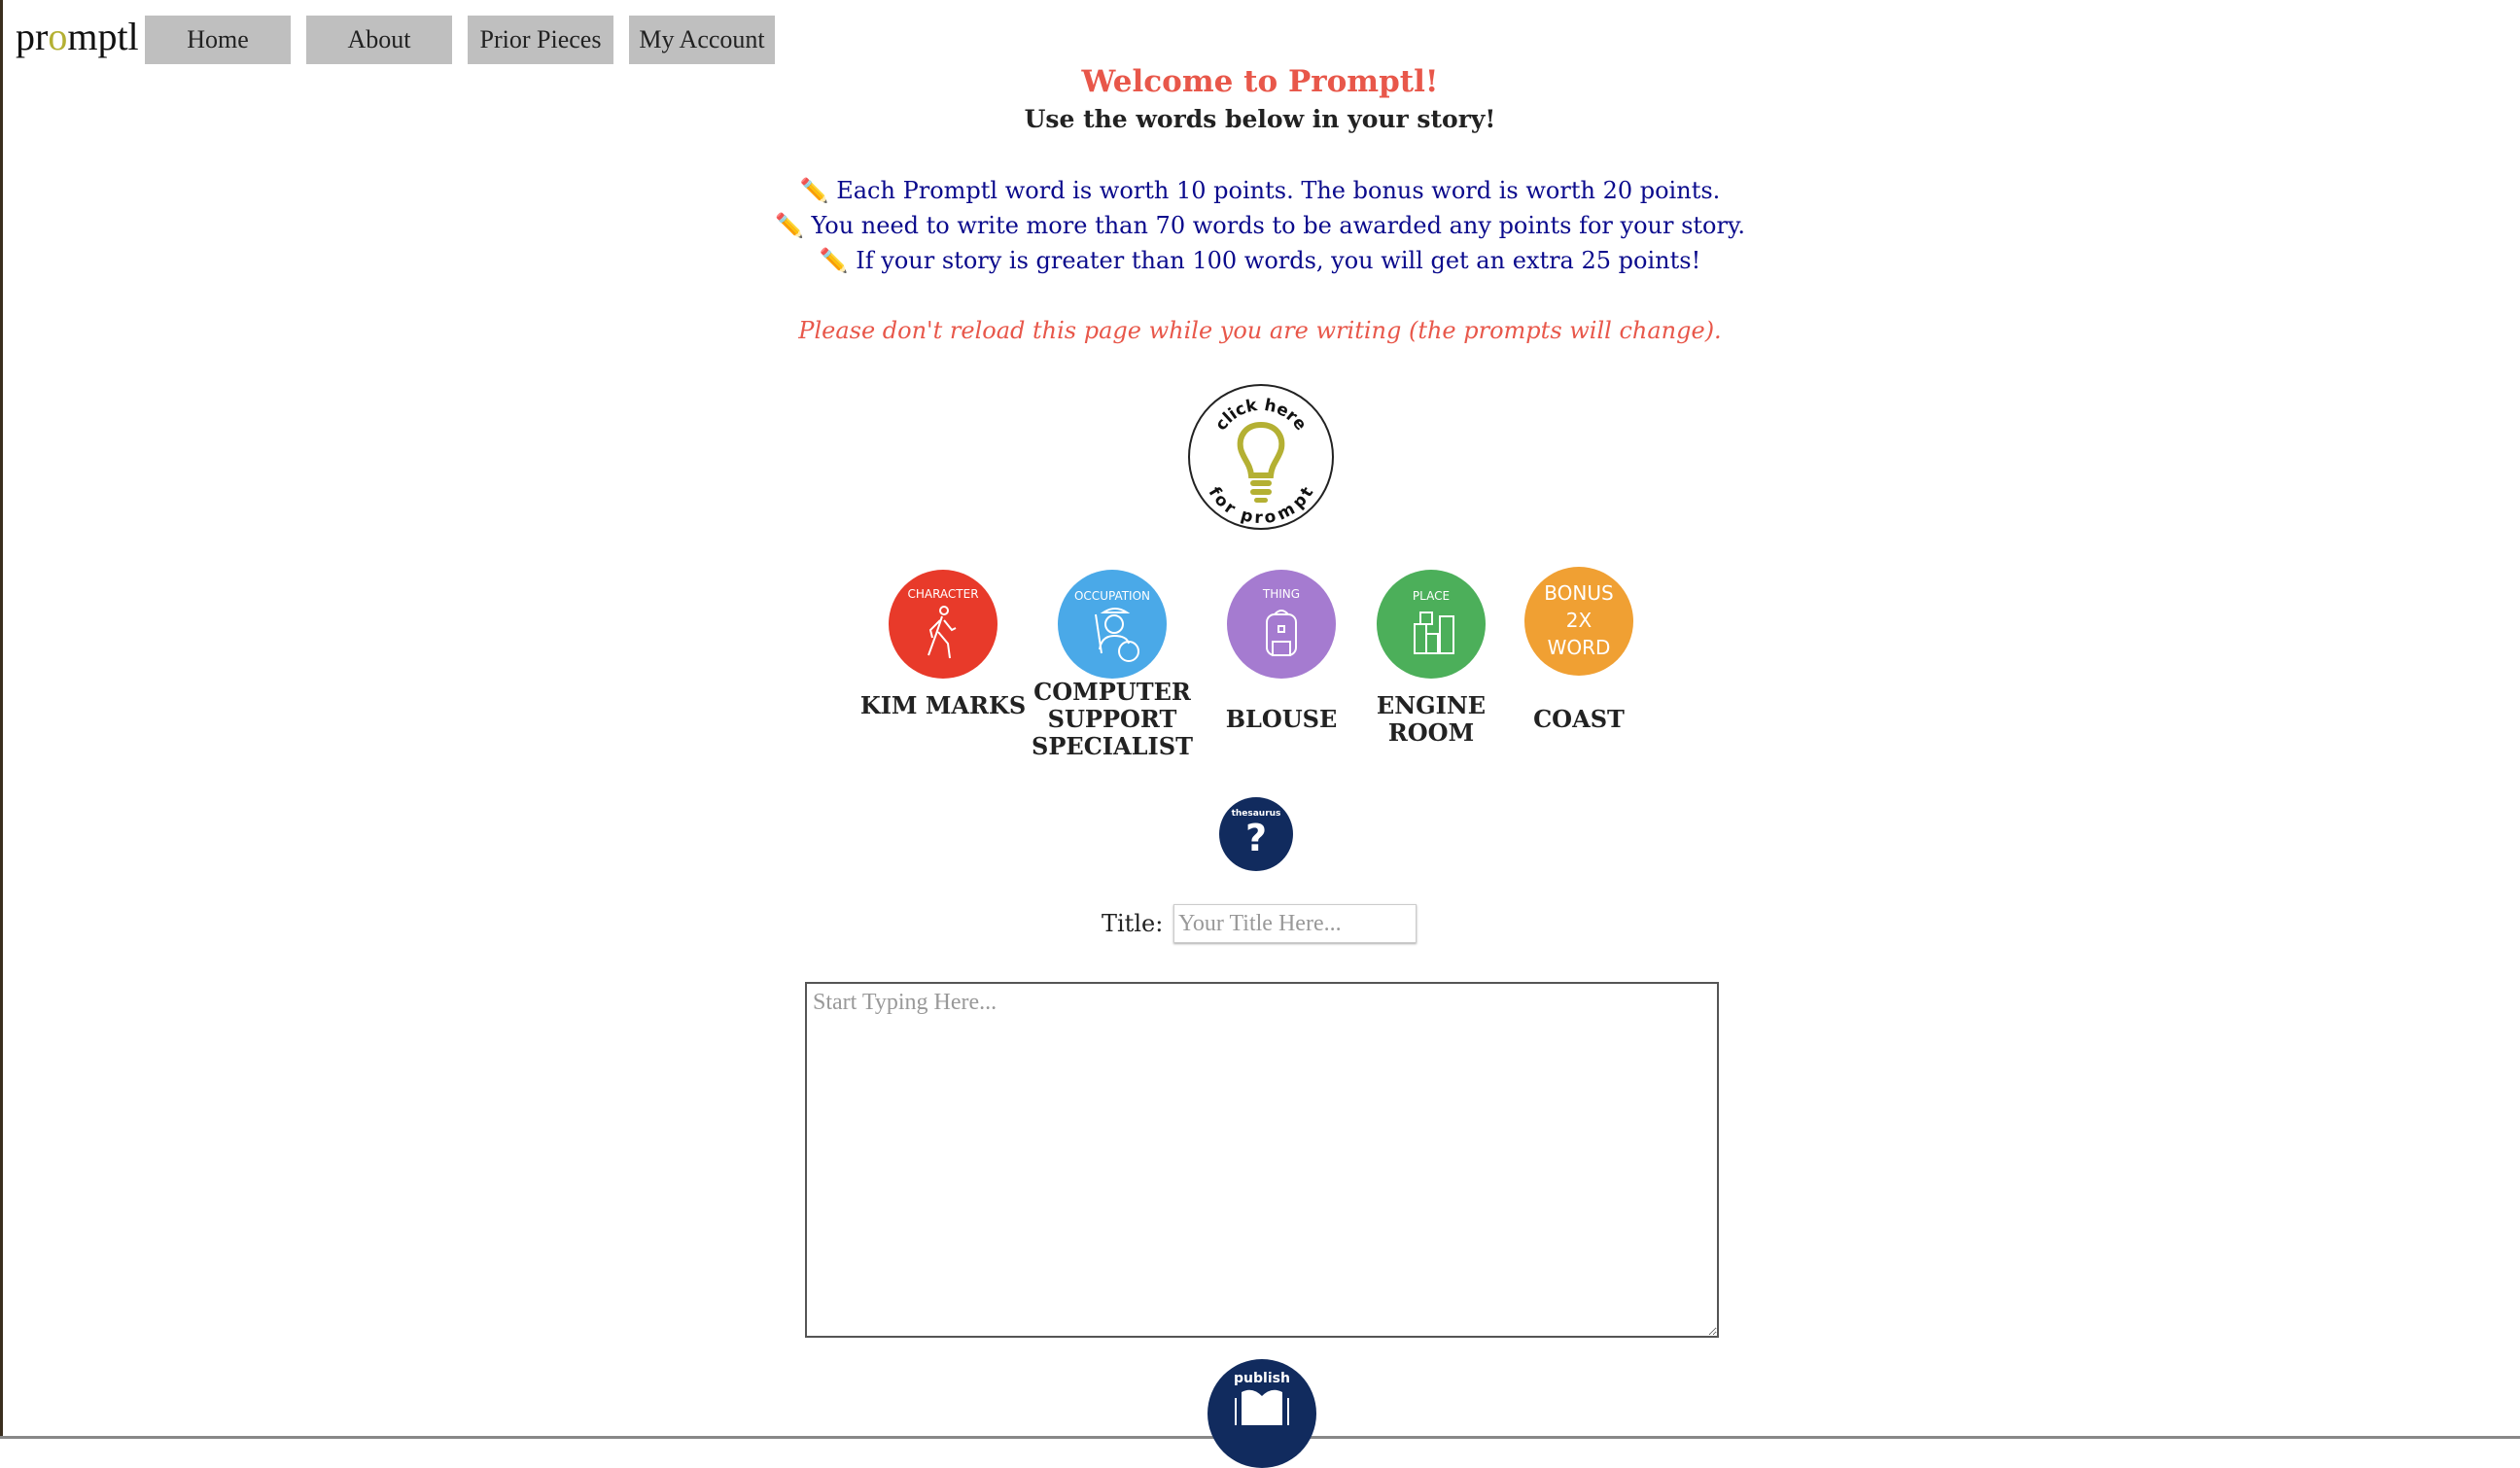  I want to click on prompt-bonus: BONUS 2X WORD, so click(1578, 622).